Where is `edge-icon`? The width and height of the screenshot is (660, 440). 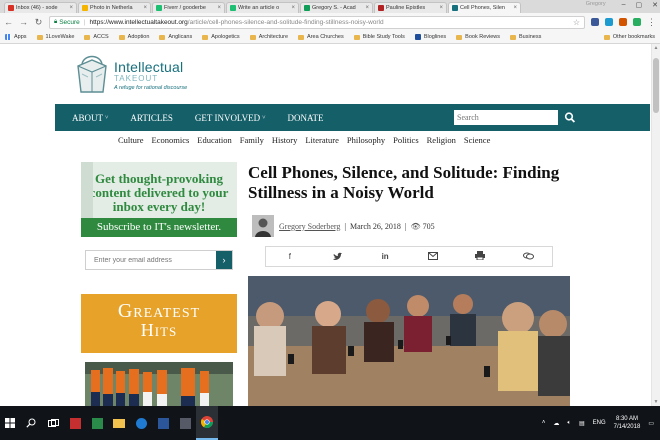 edge-icon is located at coordinates (141, 423).